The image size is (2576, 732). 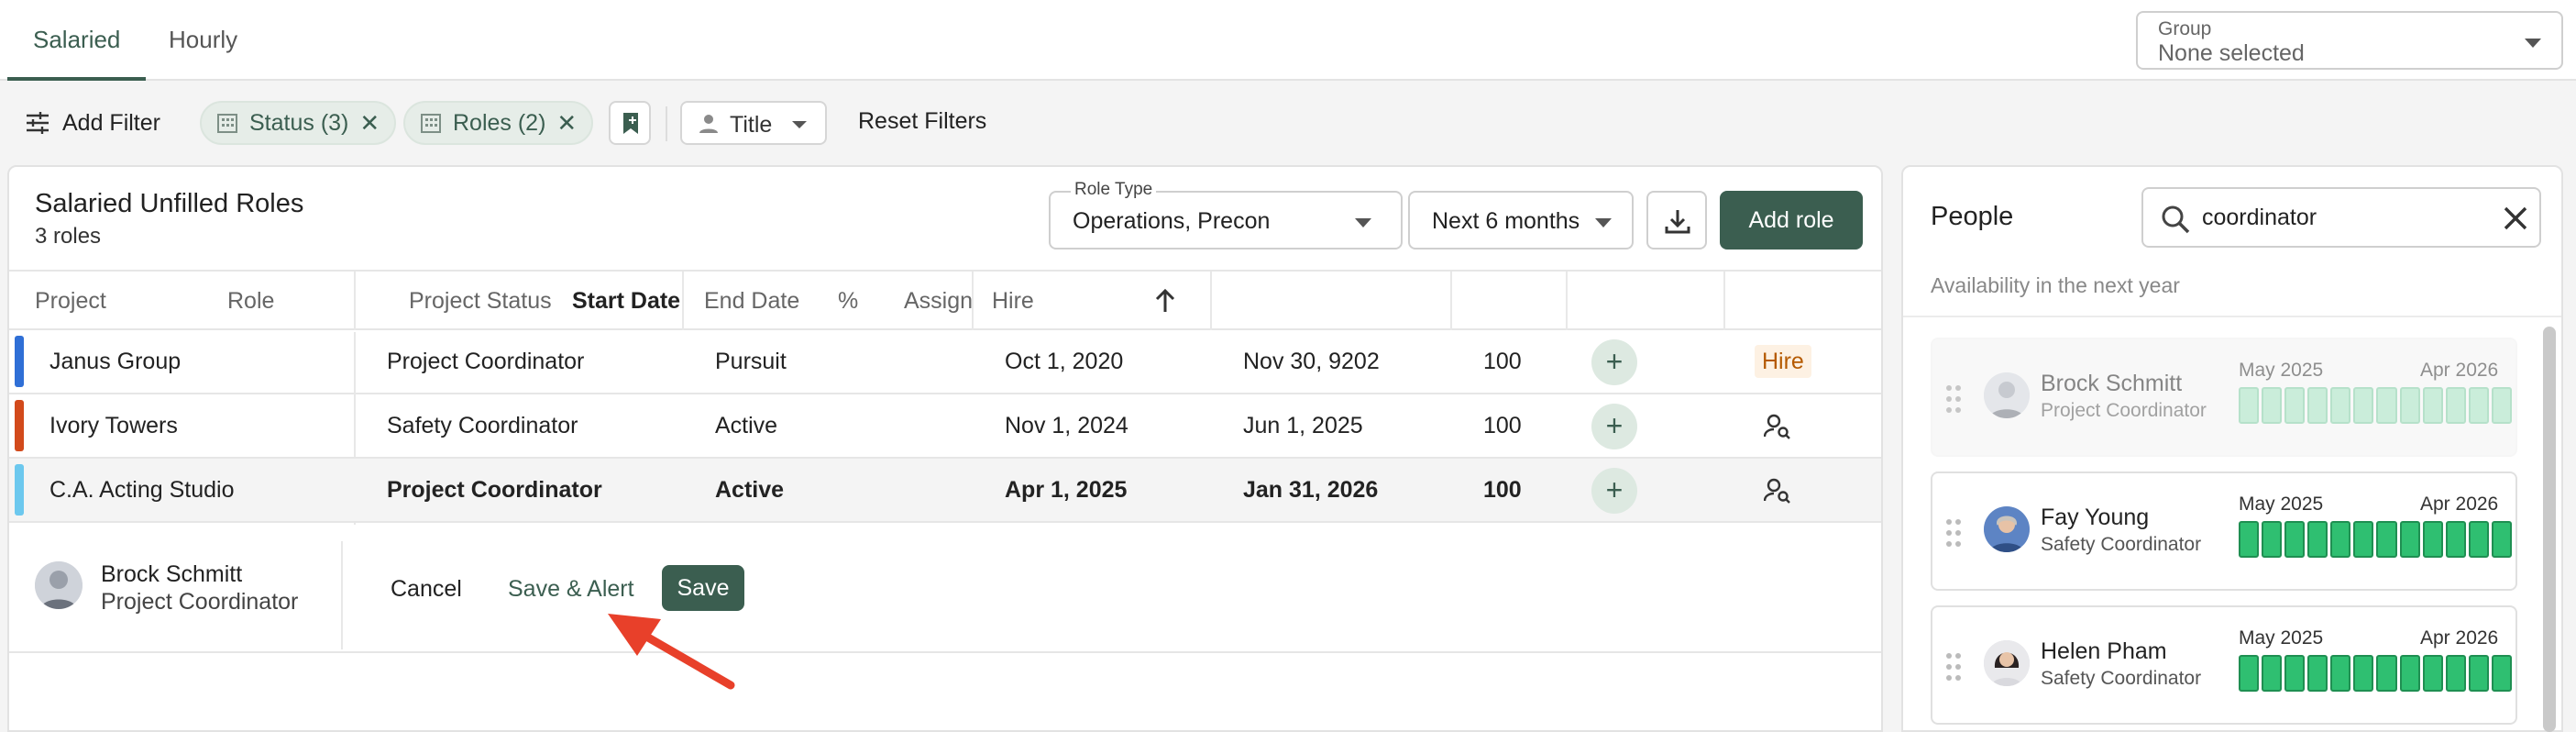 What do you see at coordinates (1791, 220) in the screenshot?
I see `add-role-button: Add role` at bounding box center [1791, 220].